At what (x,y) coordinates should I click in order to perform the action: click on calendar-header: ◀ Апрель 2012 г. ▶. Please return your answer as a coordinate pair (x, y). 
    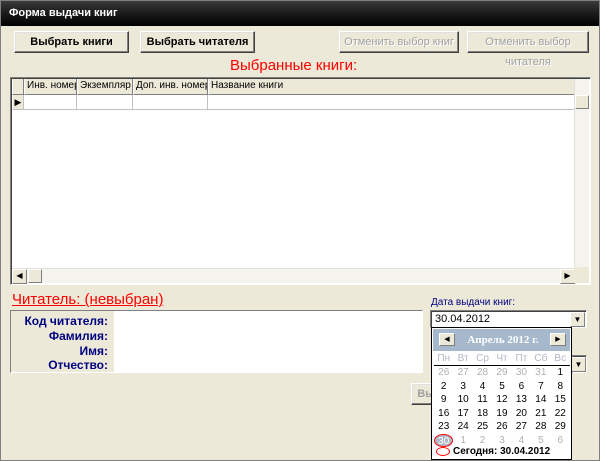
    Looking at the image, I should click on (501, 340).